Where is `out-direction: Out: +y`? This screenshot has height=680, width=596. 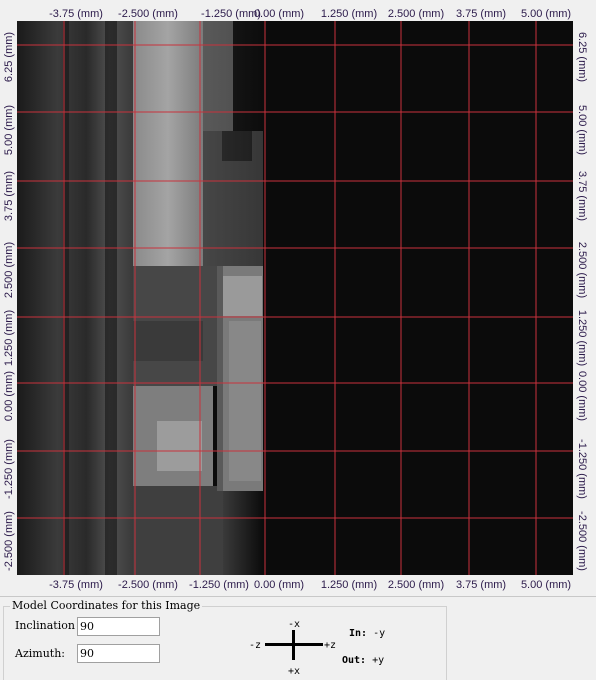
out-direction: Out: +y is located at coordinates (363, 660).